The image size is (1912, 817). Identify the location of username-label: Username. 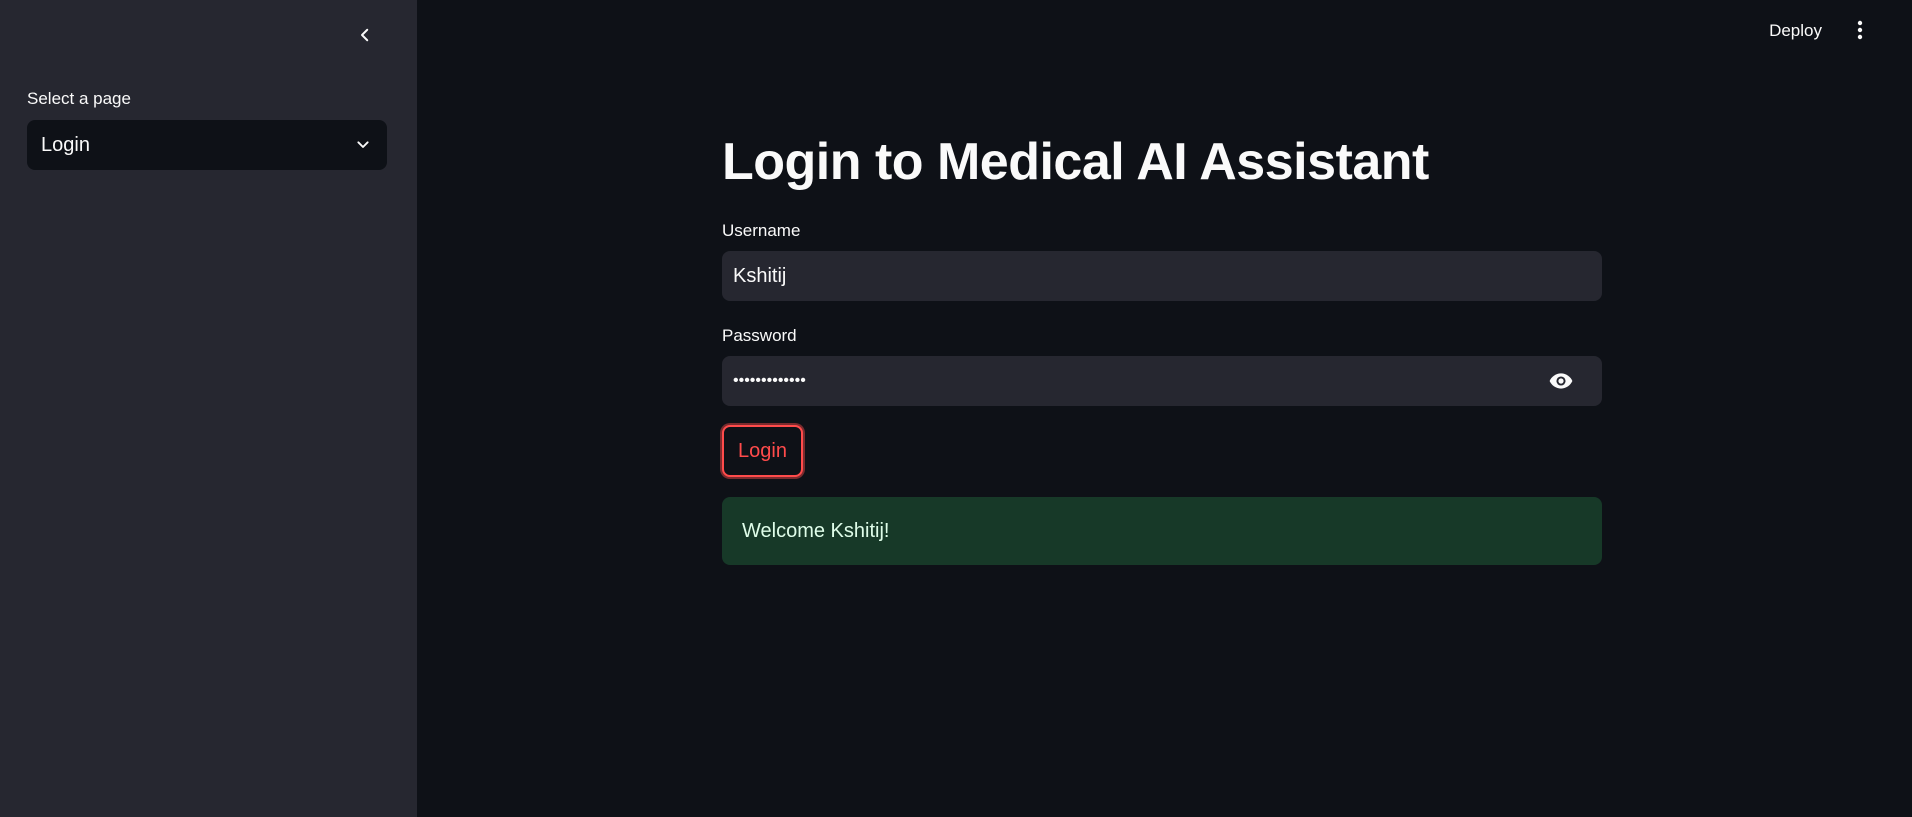
(761, 230).